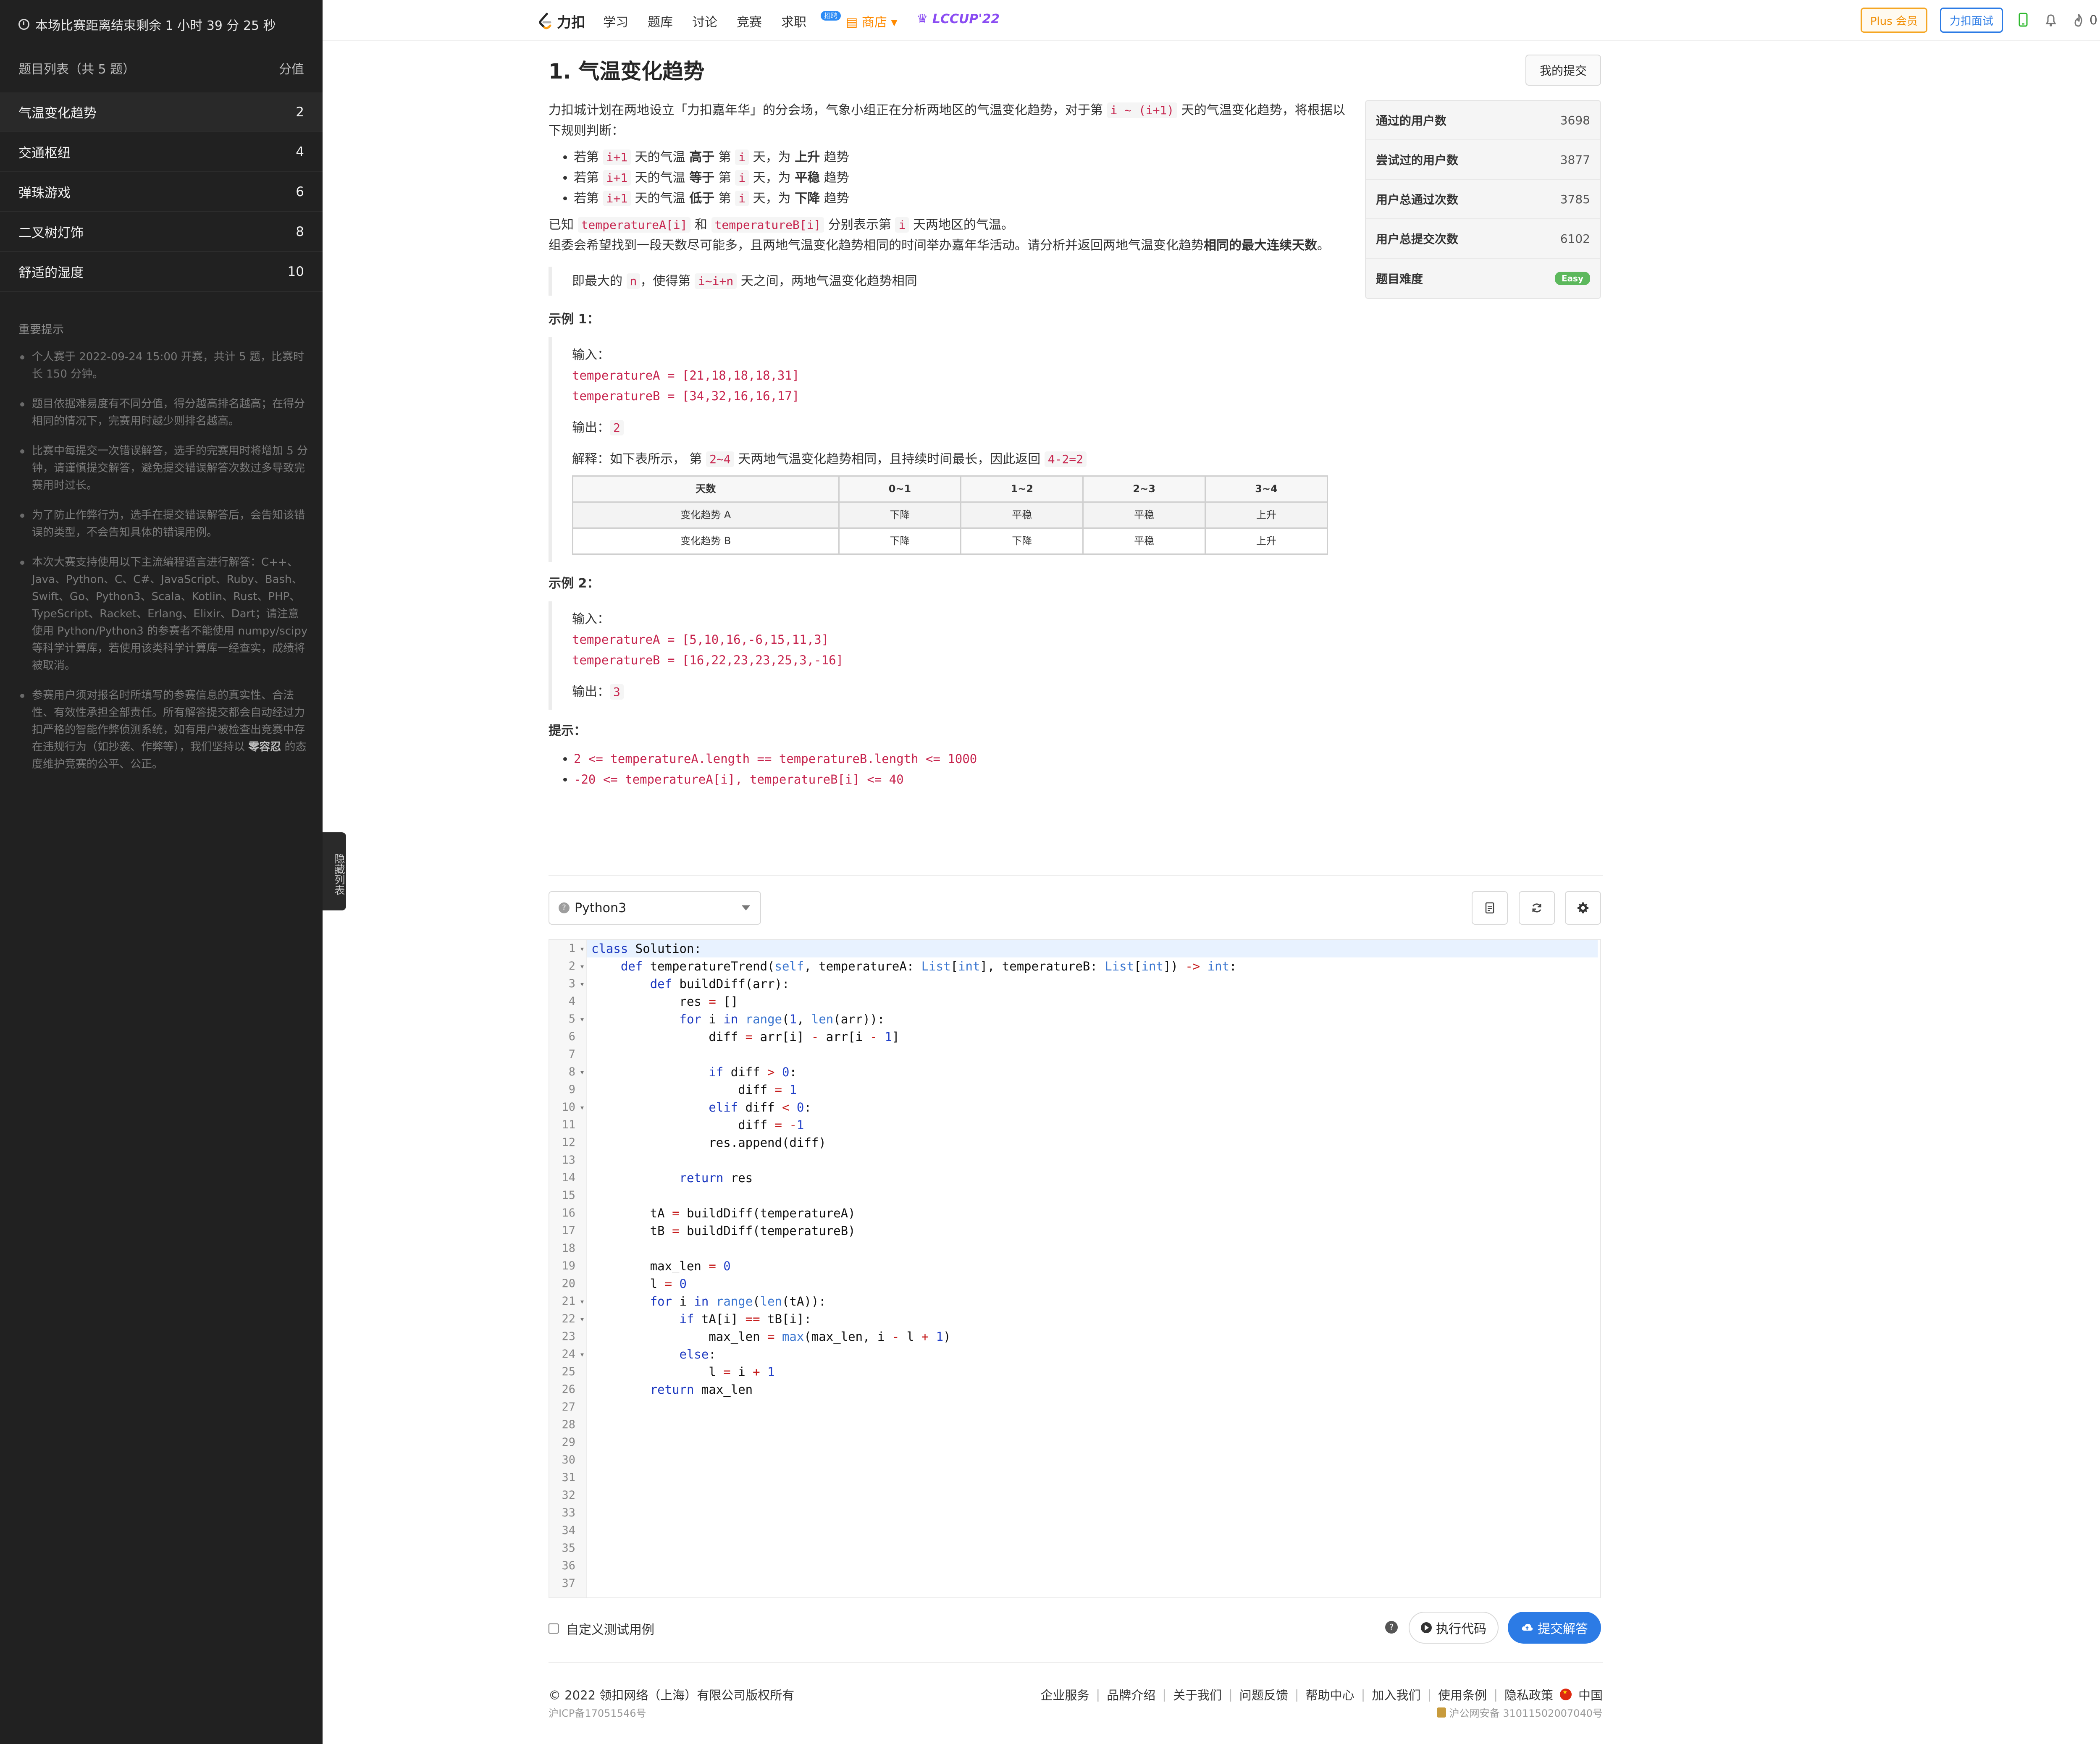 The height and width of the screenshot is (1744, 2100). What do you see at coordinates (1563, 70) in the screenshot?
I see `my-submissions-button: 我的提交` at bounding box center [1563, 70].